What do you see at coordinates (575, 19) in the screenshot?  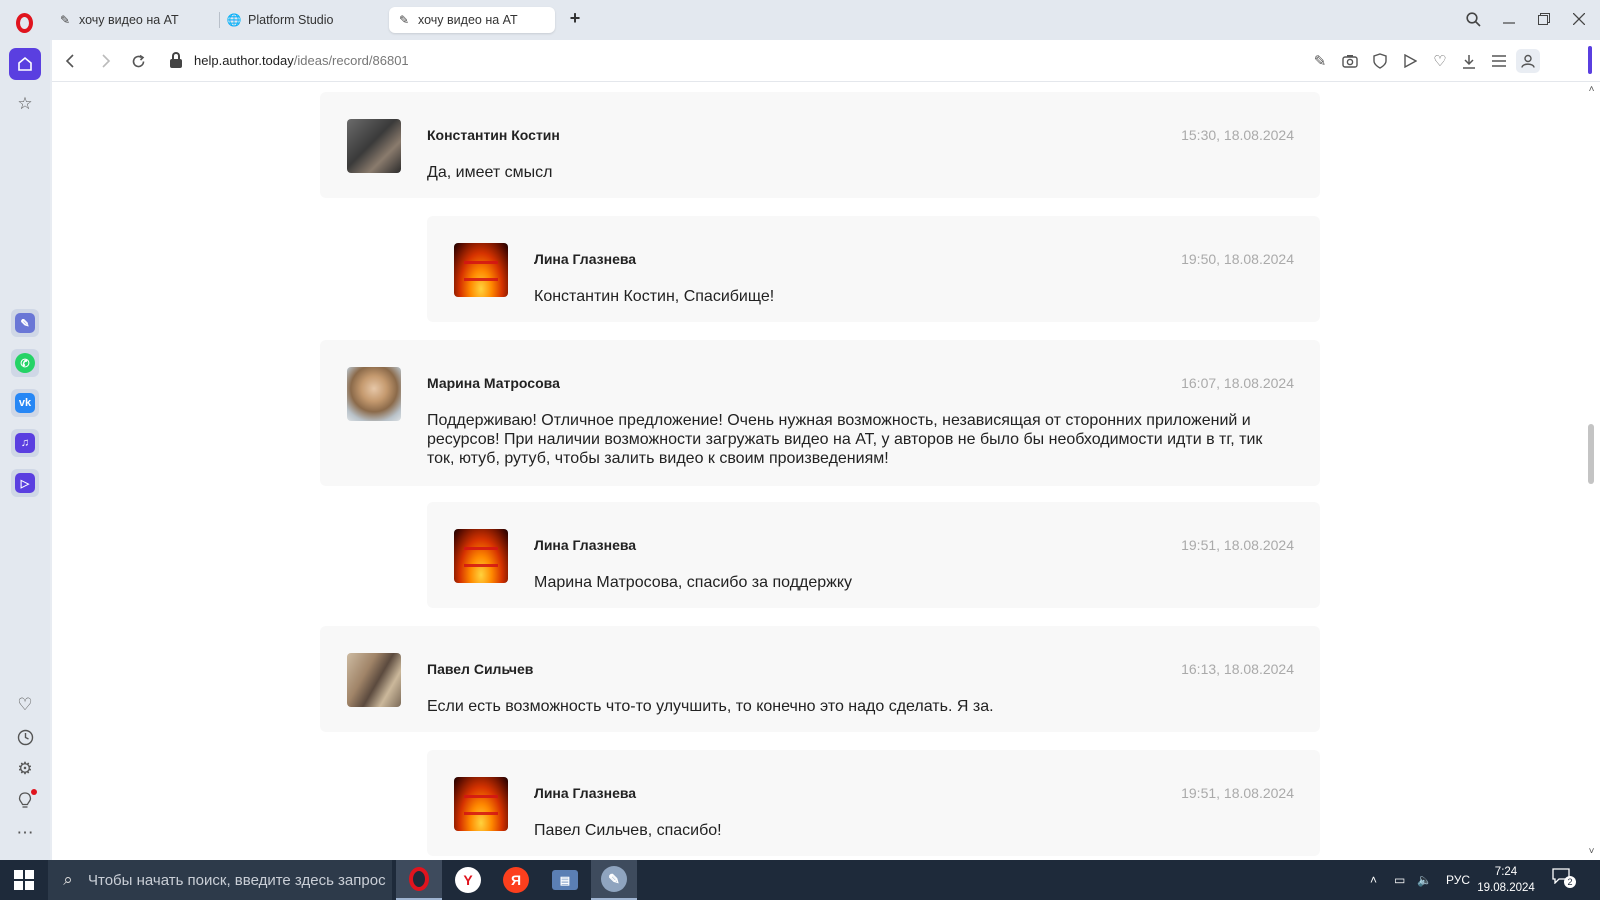 I see `new-tab-button: +` at bounding box center [575, 19].